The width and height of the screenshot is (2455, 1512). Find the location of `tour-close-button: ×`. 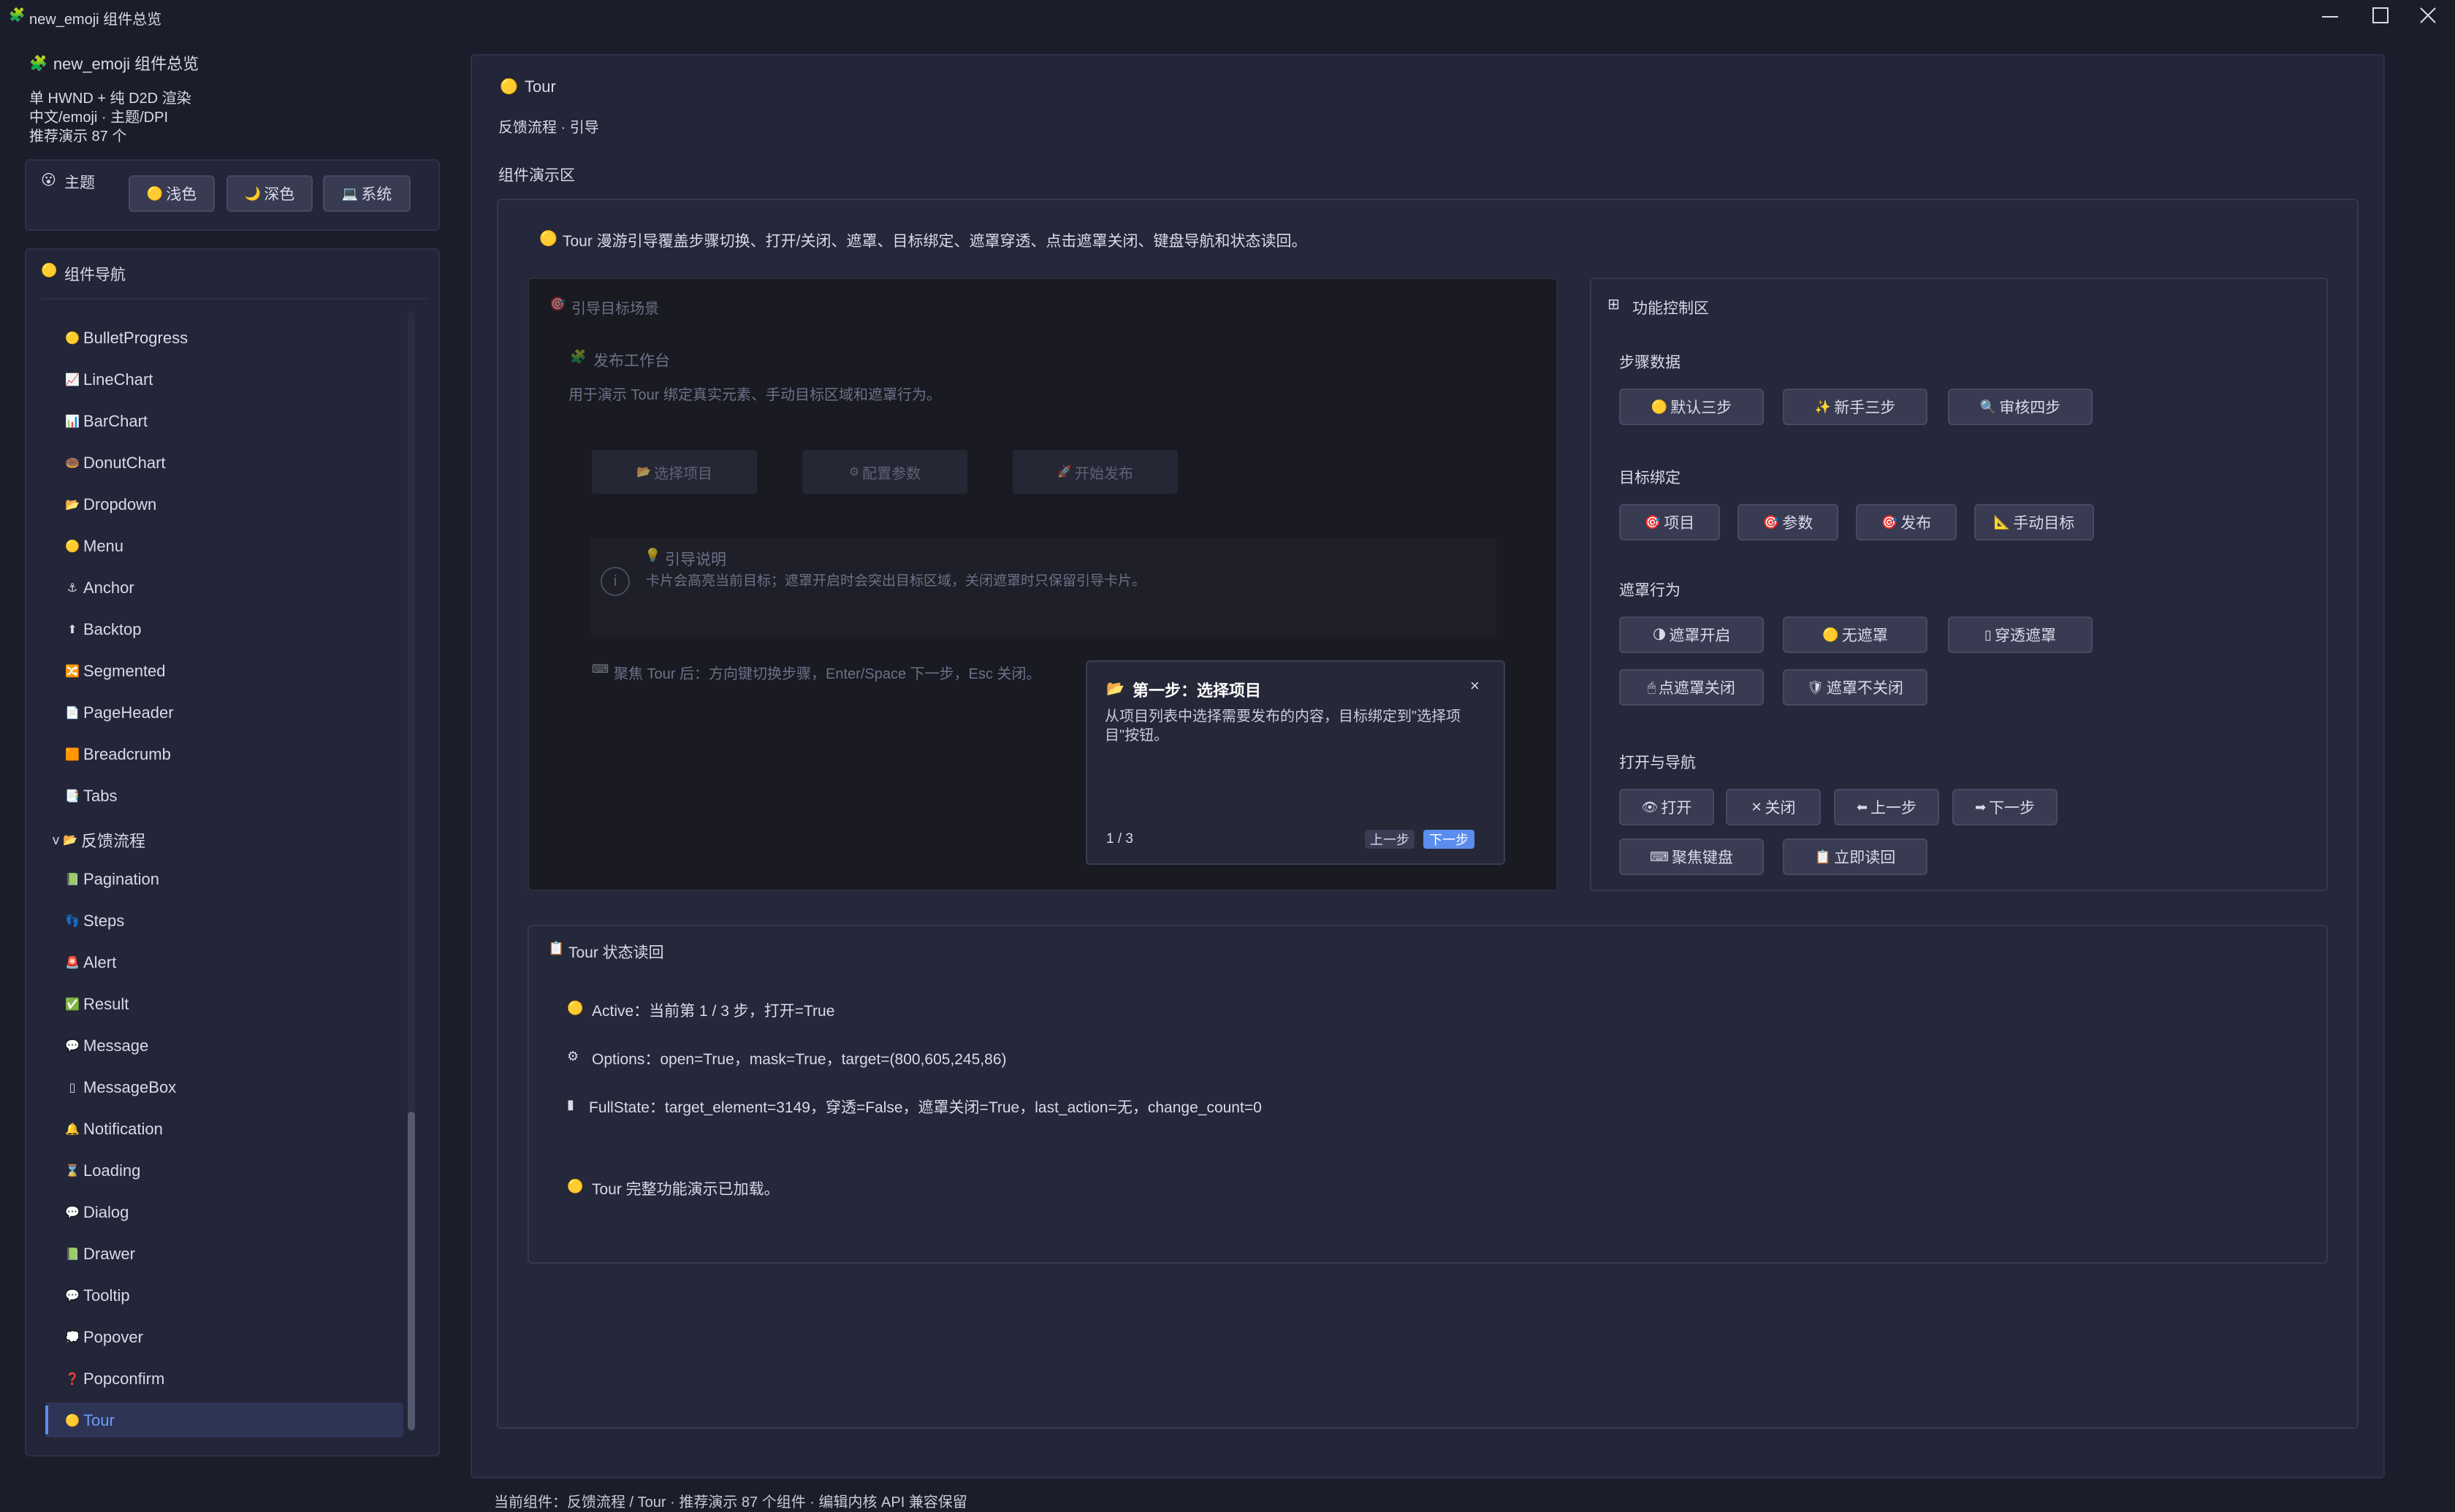

tour-close-button: × is located at coordinates (1475, 685).